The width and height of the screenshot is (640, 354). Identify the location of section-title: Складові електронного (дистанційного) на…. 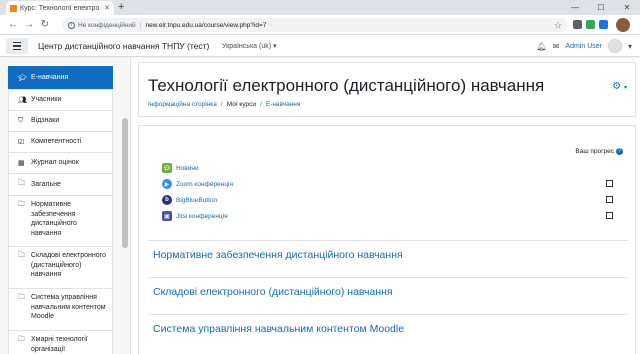
(273, 292).